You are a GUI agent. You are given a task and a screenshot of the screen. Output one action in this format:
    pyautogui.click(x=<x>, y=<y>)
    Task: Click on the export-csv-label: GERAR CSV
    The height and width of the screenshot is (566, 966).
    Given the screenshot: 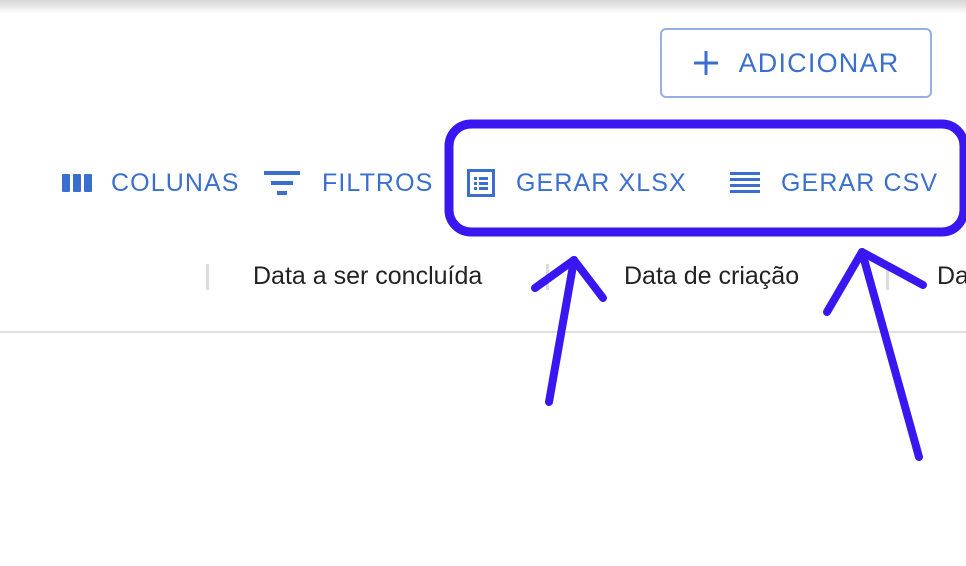 What is the action you would take?
    pyautogui.click(x=860, y=182)
    